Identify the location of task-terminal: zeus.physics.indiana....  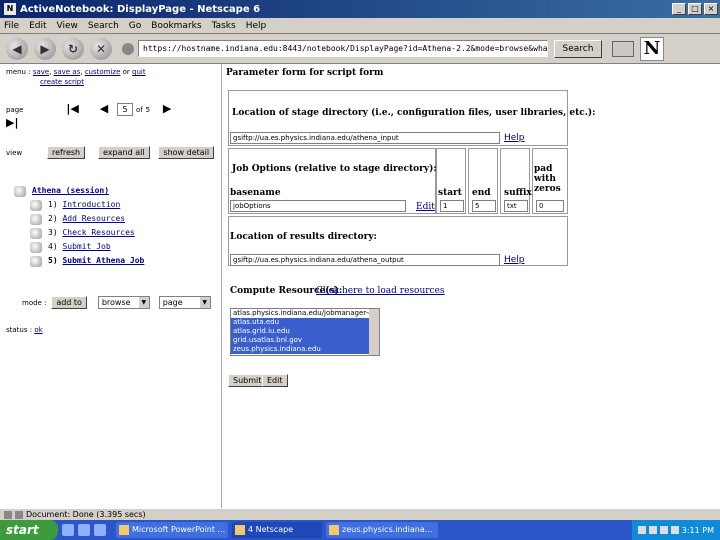
(382, 530).